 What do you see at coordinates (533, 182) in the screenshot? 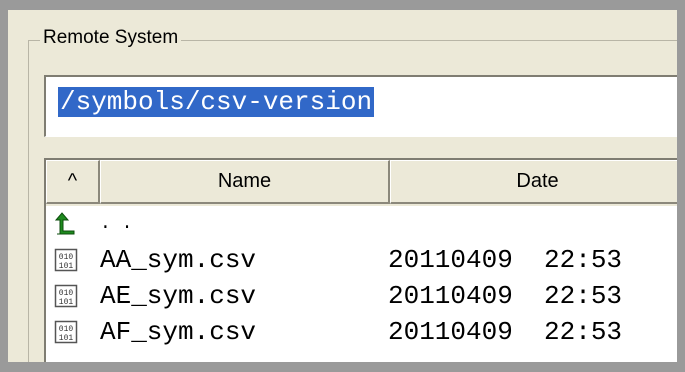
I see `column-header-date: Date` at bounding box center [533, 182].